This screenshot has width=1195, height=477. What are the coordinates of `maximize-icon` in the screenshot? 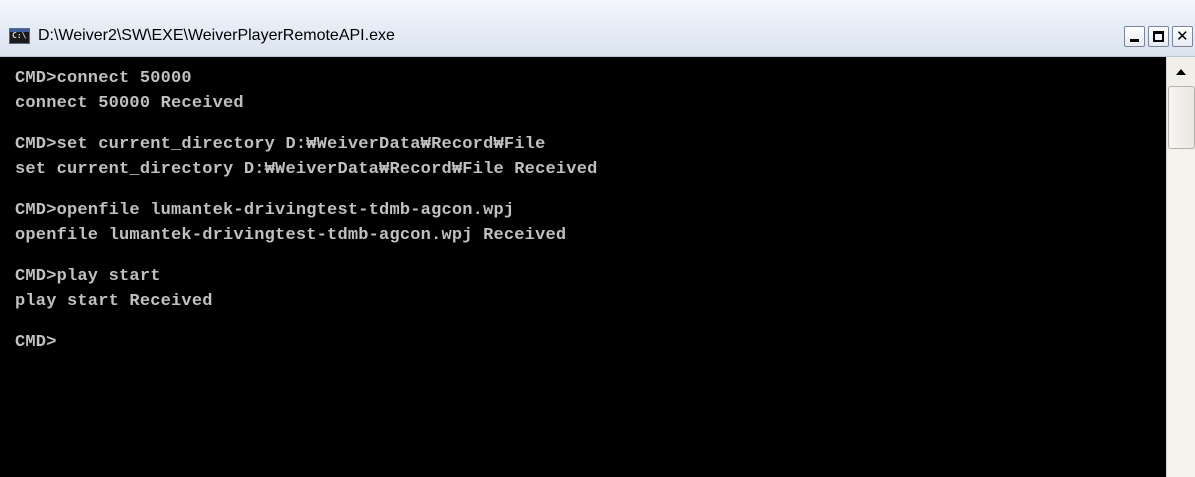 It's located at (1158, 36).